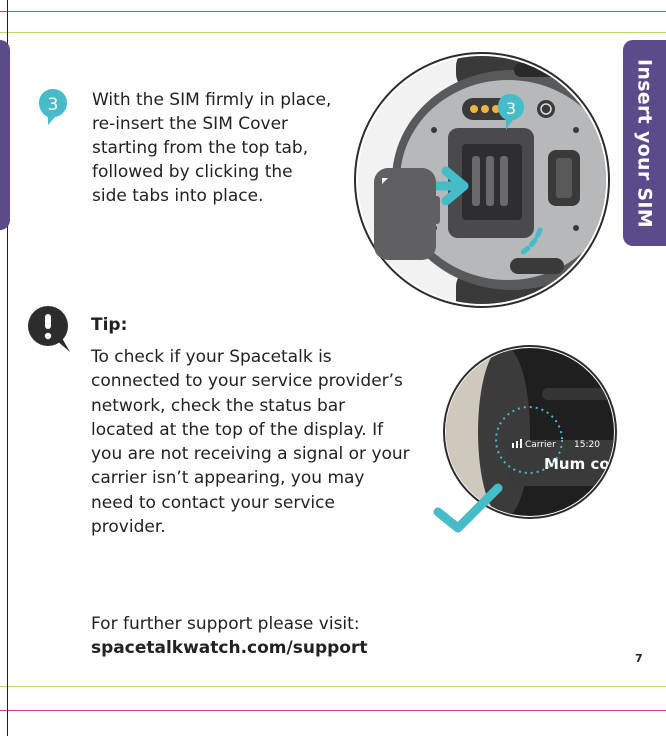 This screenshot has height=736, width=666. I want to click on side-tab-label: Insert your SIM, so click(644, 143).